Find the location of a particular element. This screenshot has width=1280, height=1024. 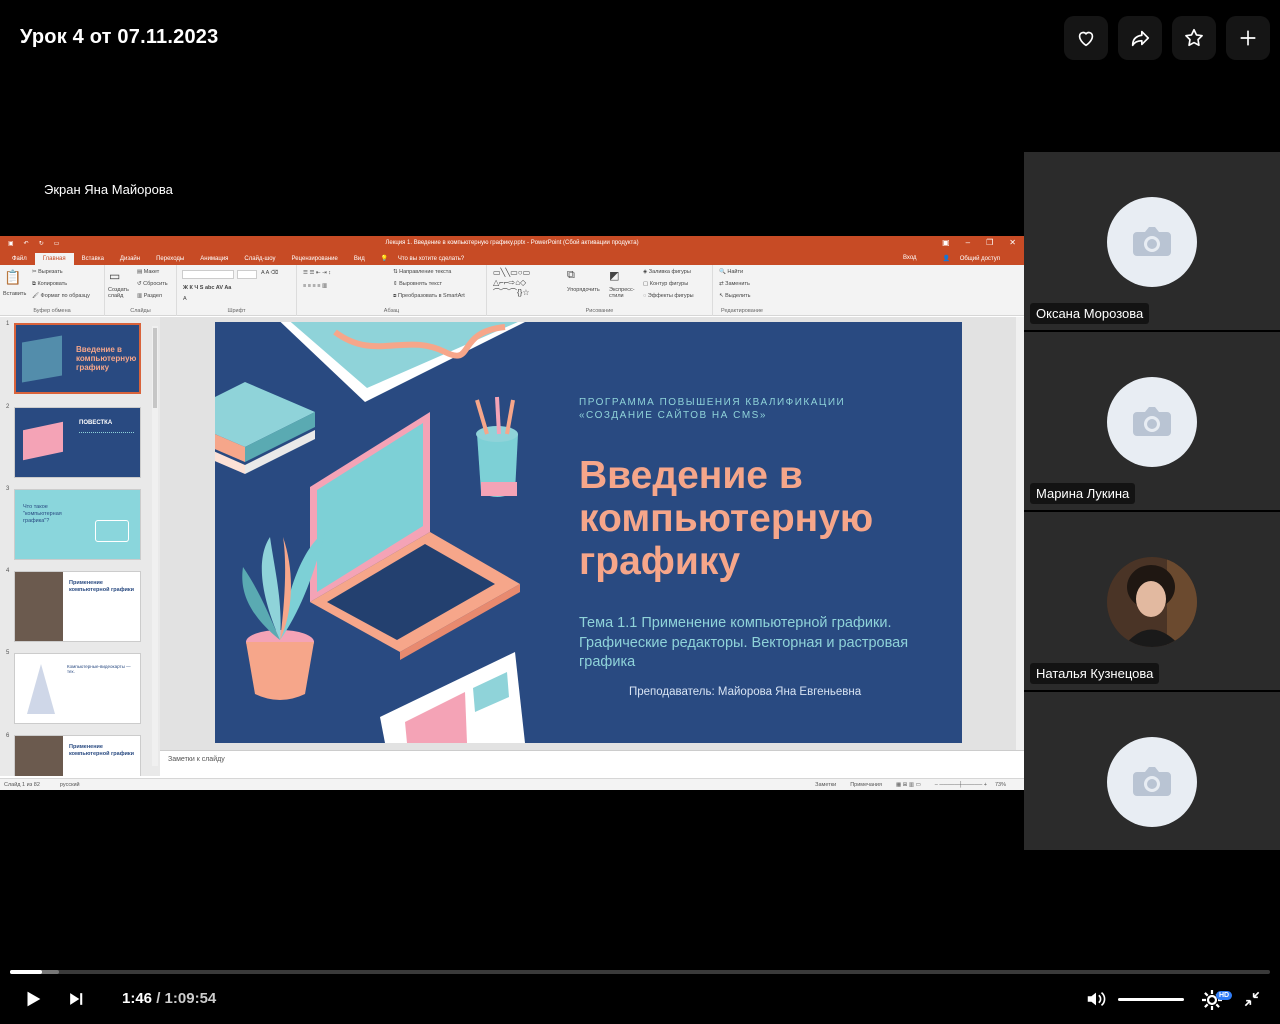

paste-button: Вставить is located at coordinates (14, 294).